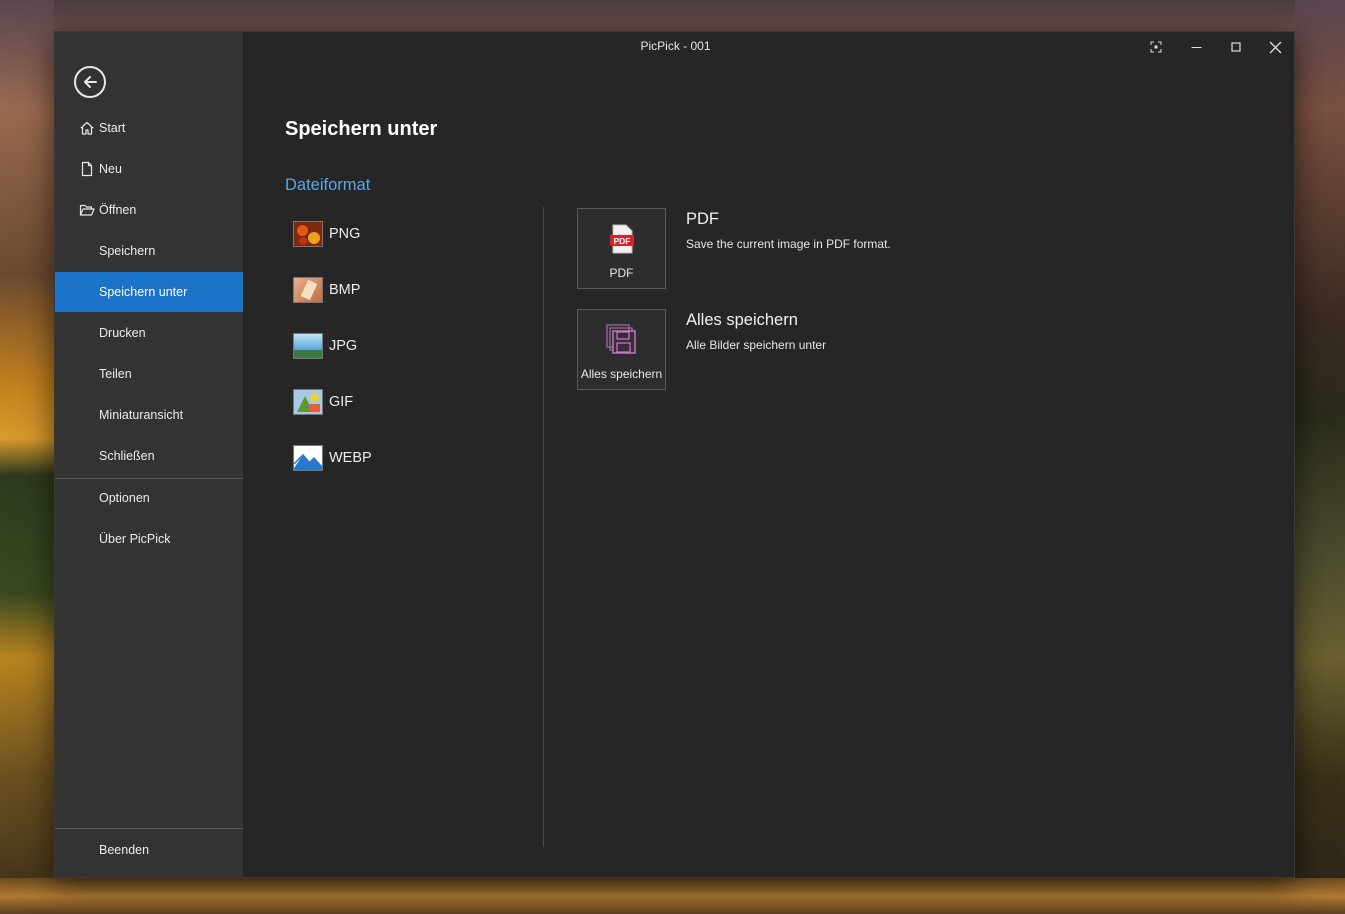 The height and width of the screenshot is (914, 1345). What do you see at coordinates (124, 498) in the screenshot?
I see `sidebar-item-label: Optionen` at bounding box center [124, 498].